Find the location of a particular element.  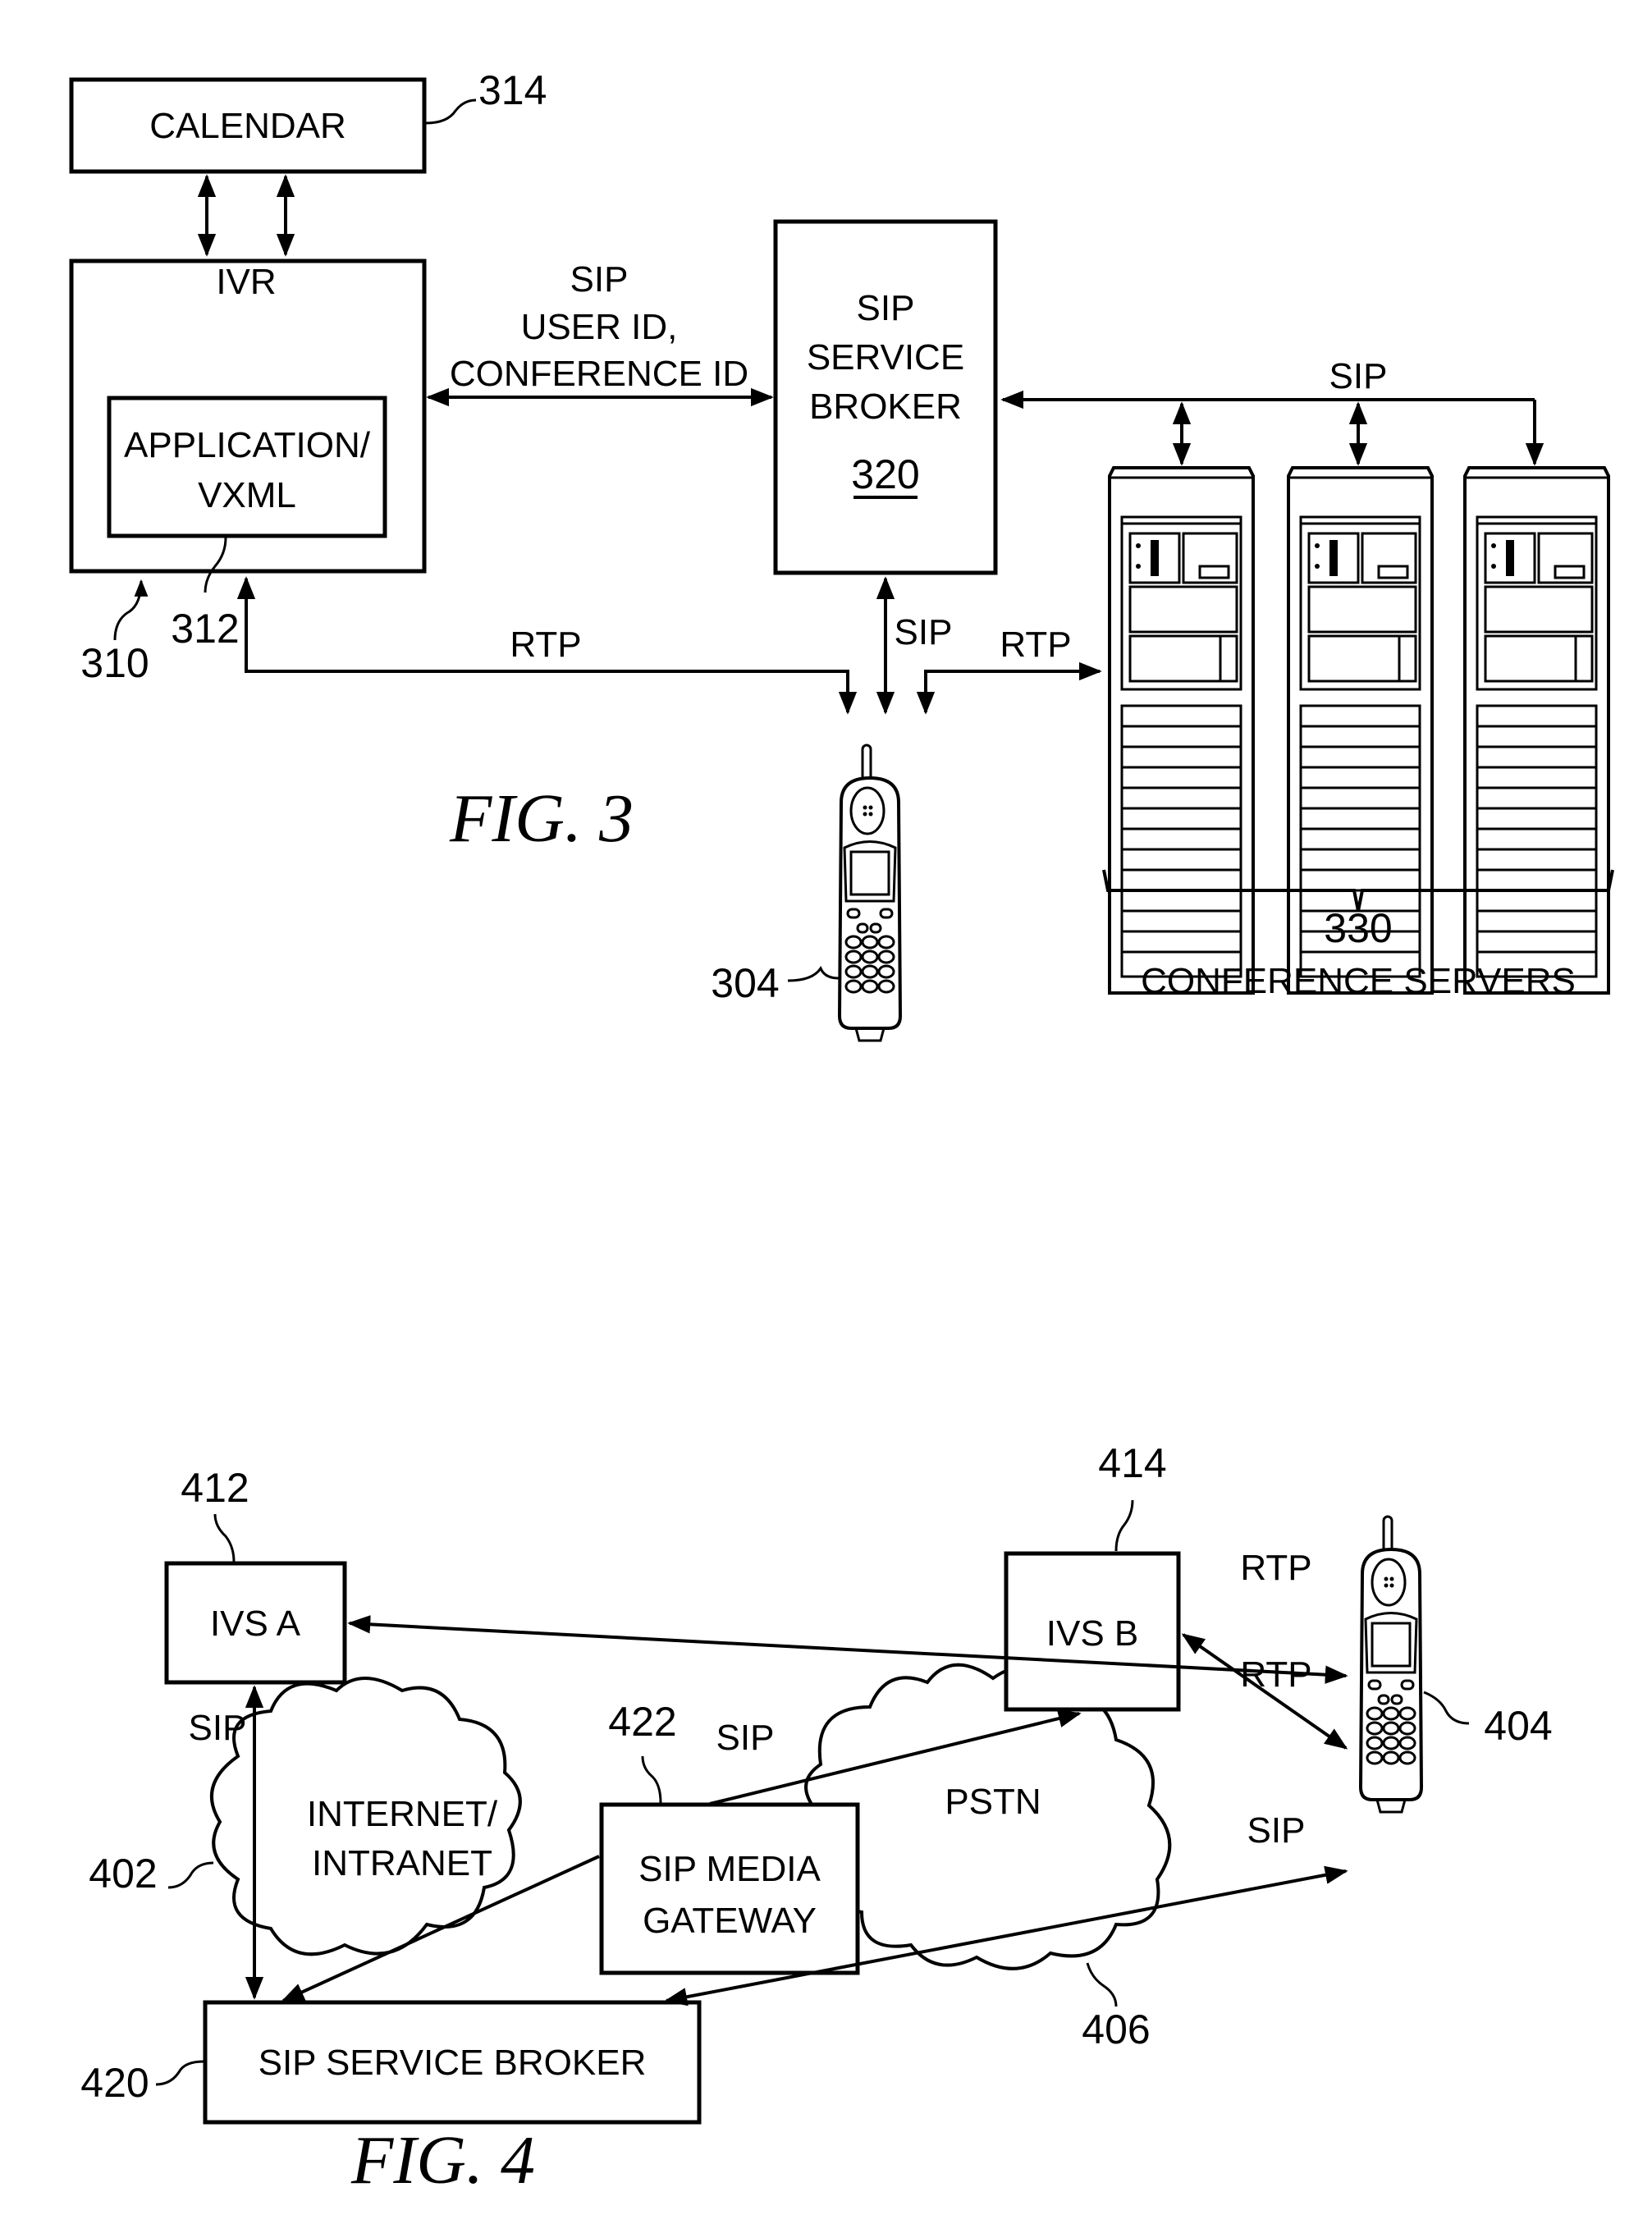

ivsb-phone-rtp-arrow is located at coordinates (1264, 1691).